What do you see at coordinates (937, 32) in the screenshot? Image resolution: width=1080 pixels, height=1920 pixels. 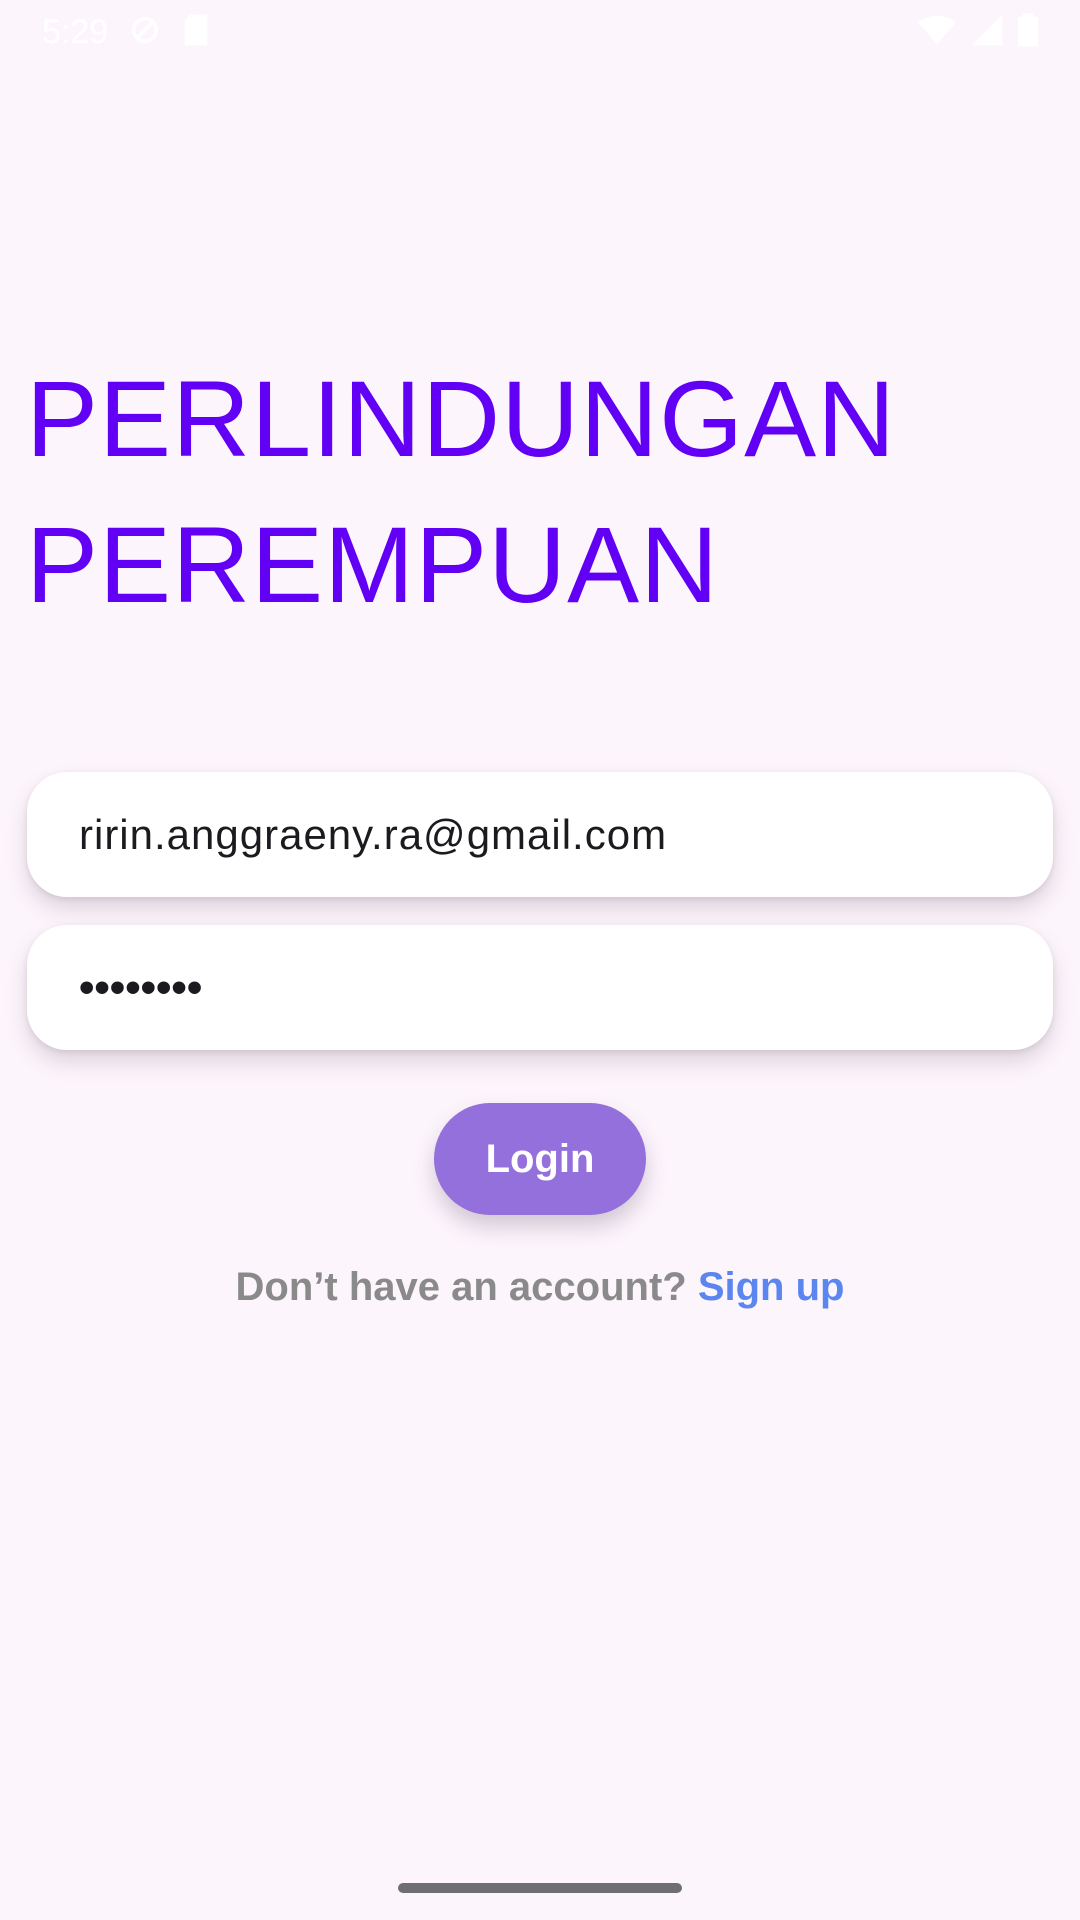 I see `wifi-icon` at bounding box center [937, 32].